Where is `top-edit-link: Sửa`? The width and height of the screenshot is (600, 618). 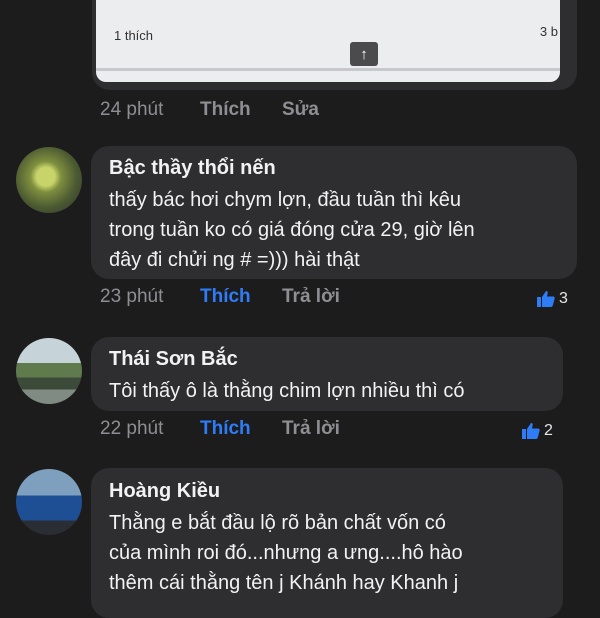
top-edit-link: Sửa is located at coordinates (300, 110).